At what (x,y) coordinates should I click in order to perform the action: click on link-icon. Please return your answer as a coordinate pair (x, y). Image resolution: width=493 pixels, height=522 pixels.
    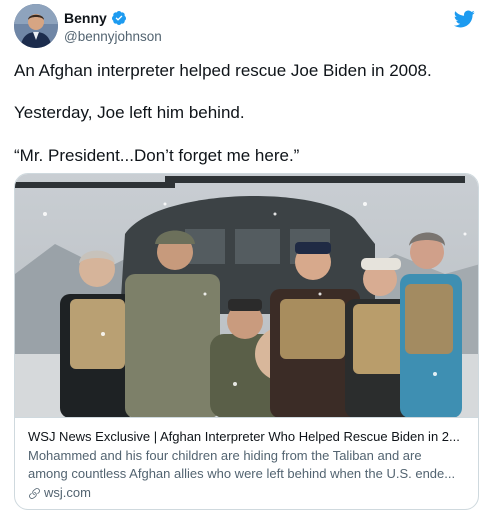
    Looking at the image, I should click on (34, 493).